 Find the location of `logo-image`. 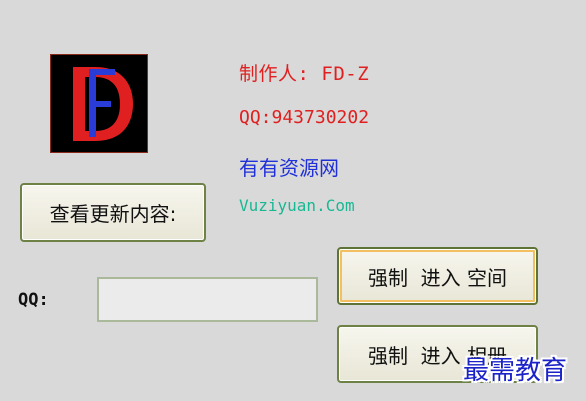

logo-image is located at coordinates (99, 103).